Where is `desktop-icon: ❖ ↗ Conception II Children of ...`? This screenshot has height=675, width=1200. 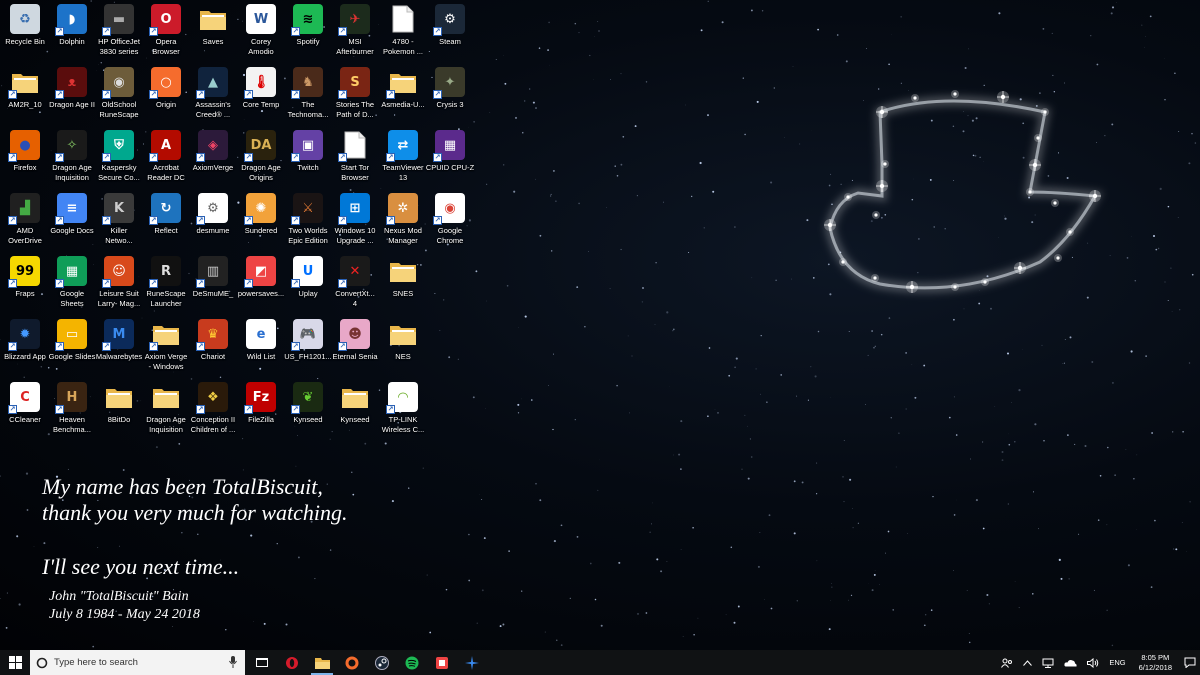 desktop-icon: ❖ ↗ Conception II Children of ... is located at coordinates (213, 412).